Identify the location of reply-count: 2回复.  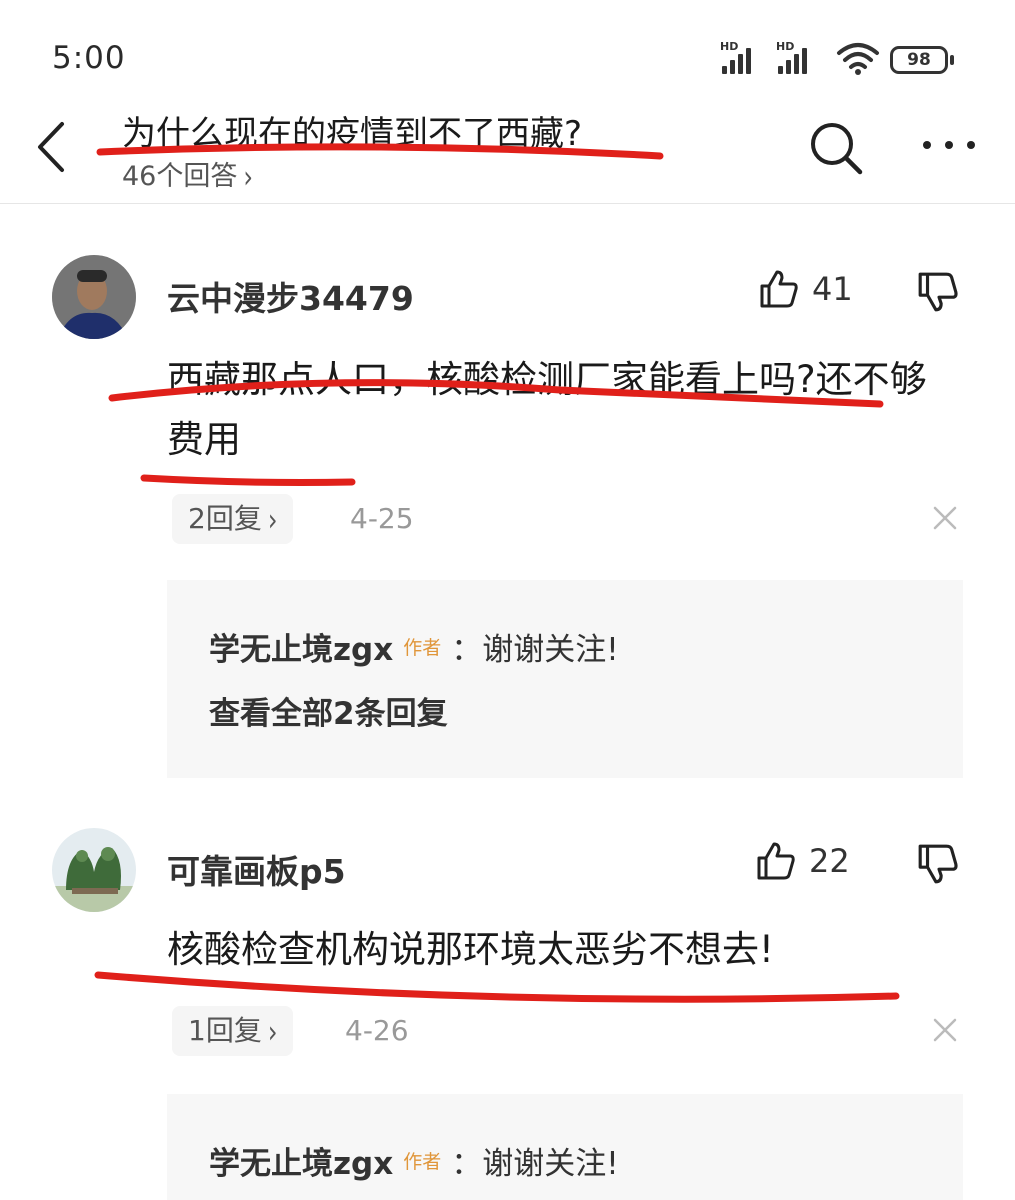
(225, 518).